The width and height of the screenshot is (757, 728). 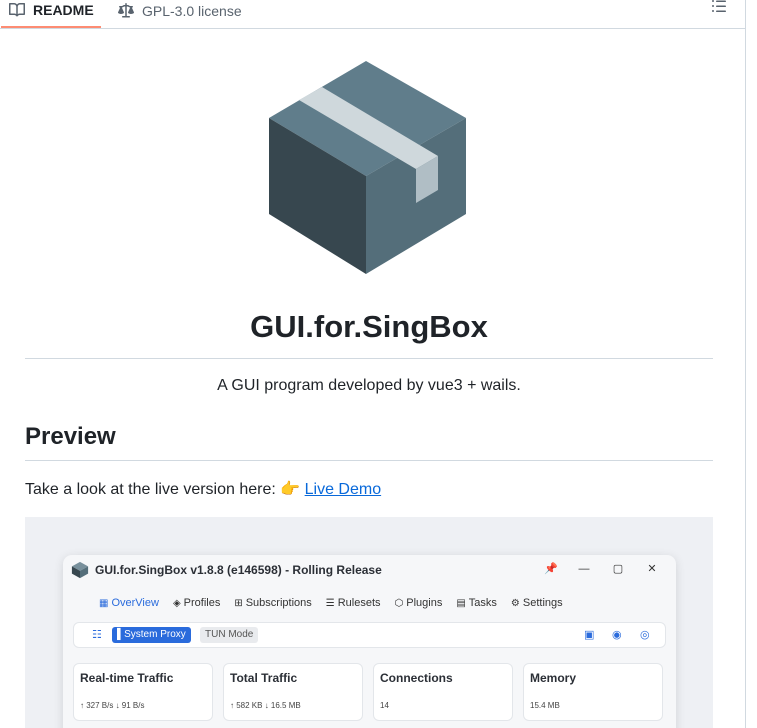 I want to click on nav-settings: ⚙ Settings, so click(x=537, y=603).